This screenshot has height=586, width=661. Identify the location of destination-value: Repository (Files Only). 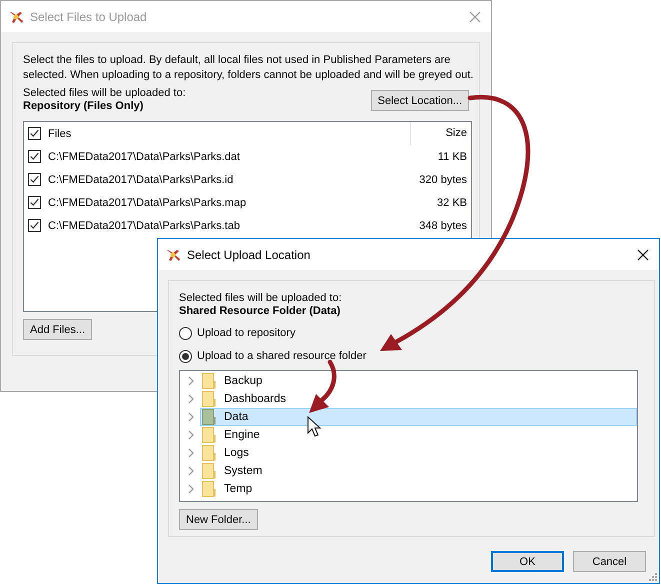
(83, 106).